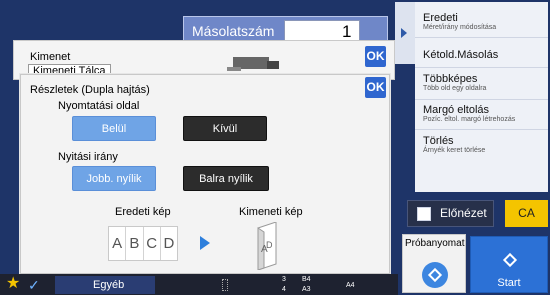  What do you see at coordinates (481, 145) in the screenshot?
I see `panel-item-erase: Törlés Árnyék keret törlése` at bounding box center [481, 145].